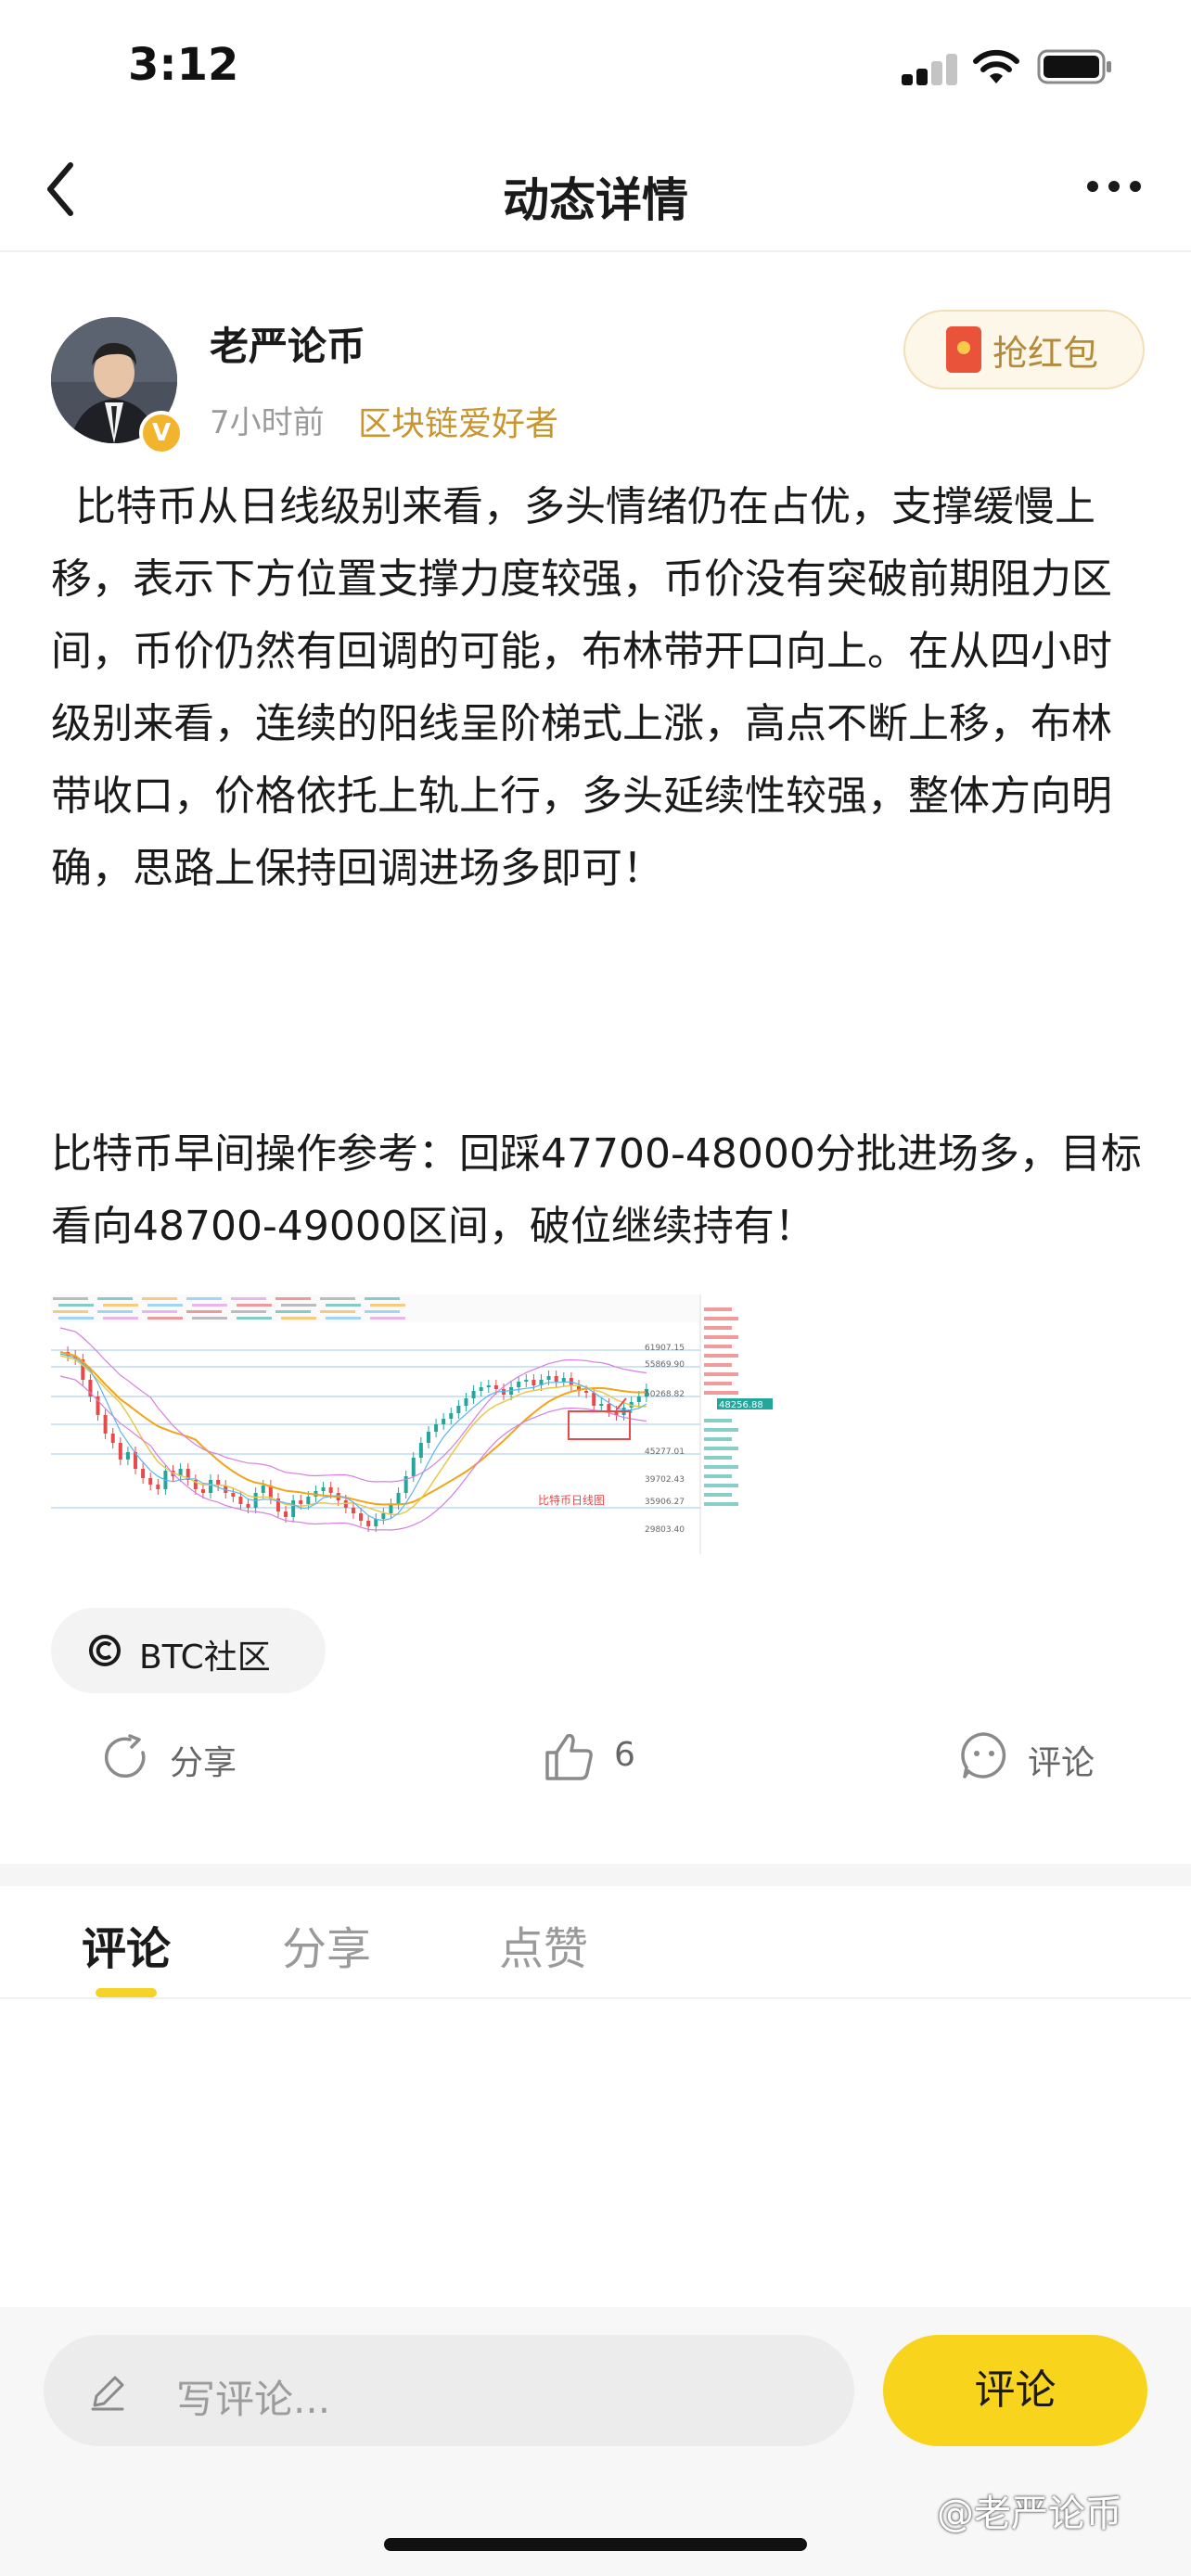 The width and height of the screenshot is (1191, 2576). What do you see at coordinates (595, 1875) in the screenshot?
I see `section-separator` at bounding box center [595, 1875].